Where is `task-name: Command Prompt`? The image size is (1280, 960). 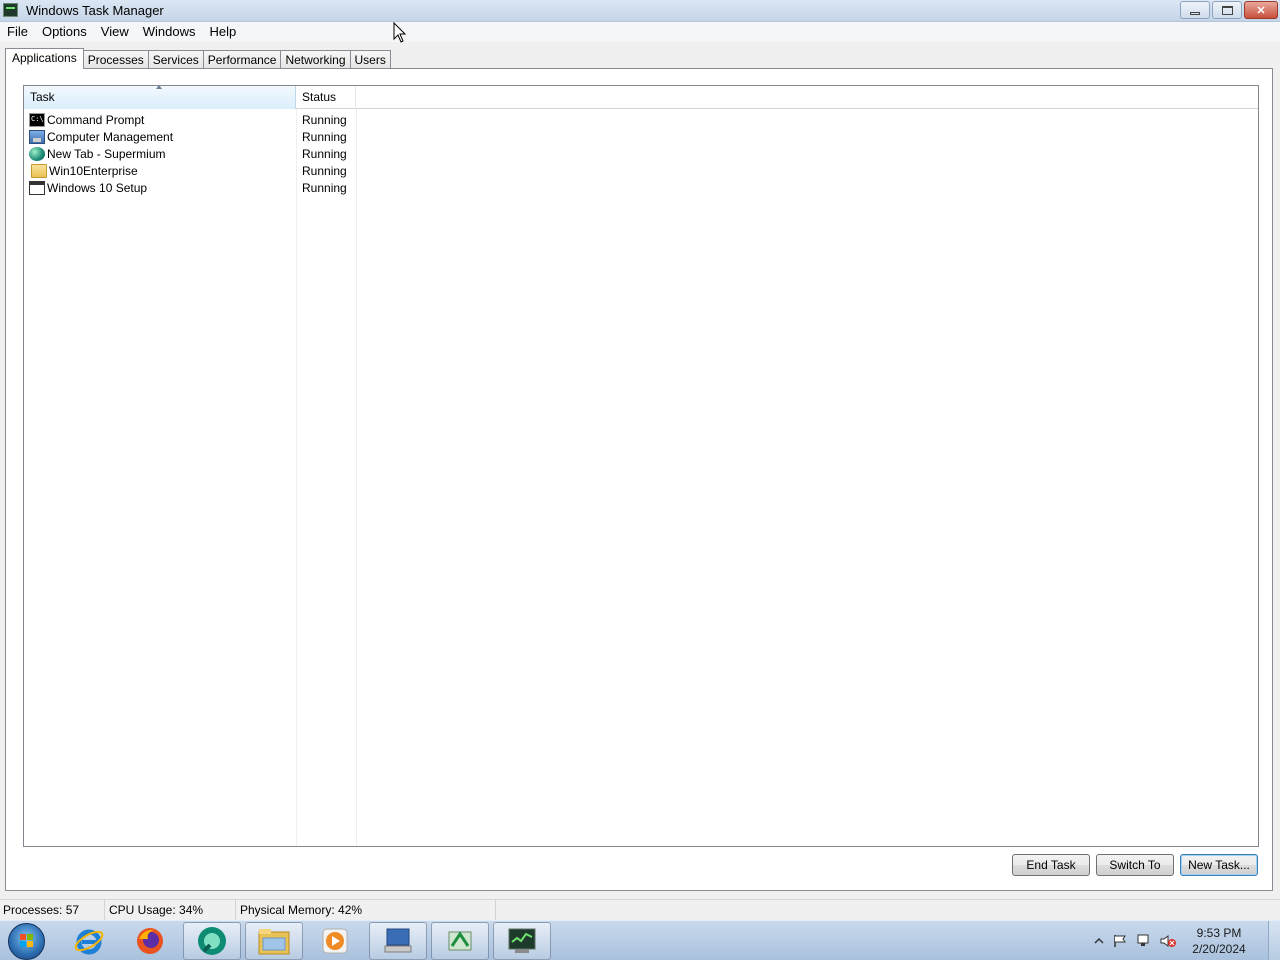
task-name: Command Prompt is located at coordinates (96, 119).